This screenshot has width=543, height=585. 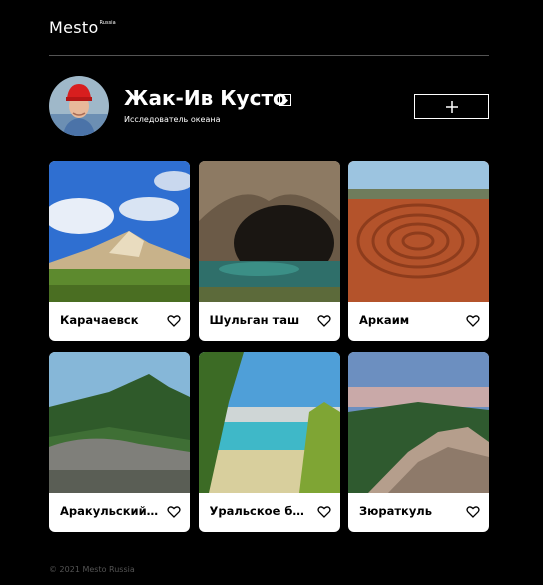 I want to click on edit-profile-button, so click(x=285, y=100).